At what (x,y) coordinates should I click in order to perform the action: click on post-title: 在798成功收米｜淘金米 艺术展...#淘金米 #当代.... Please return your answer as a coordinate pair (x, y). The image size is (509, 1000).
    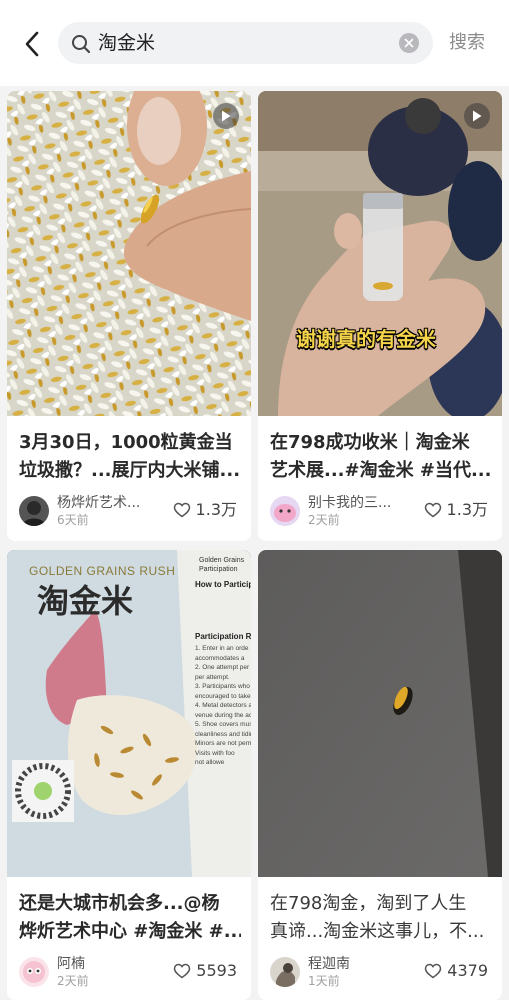
    Looking at the image, I should click on (381, 456).